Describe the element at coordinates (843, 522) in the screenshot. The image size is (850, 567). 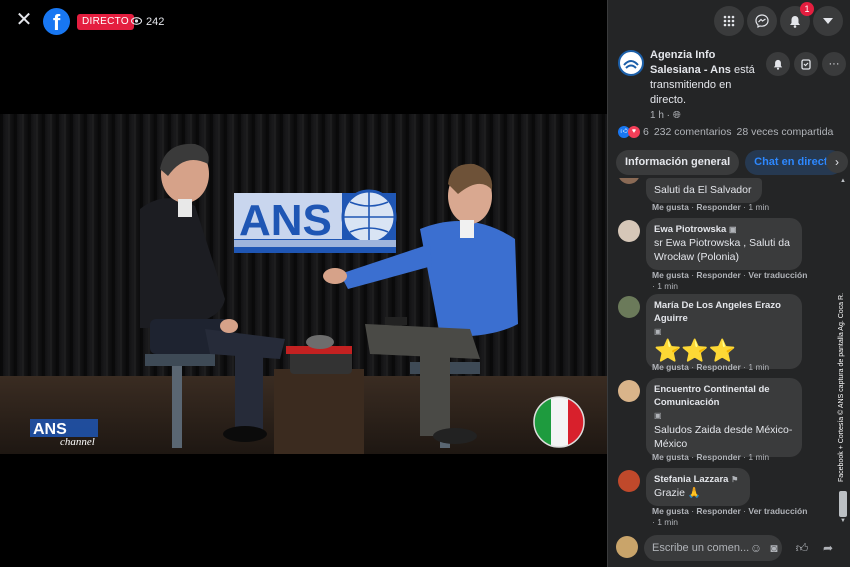
I see `scroll-down-icon: ▼` at that location.